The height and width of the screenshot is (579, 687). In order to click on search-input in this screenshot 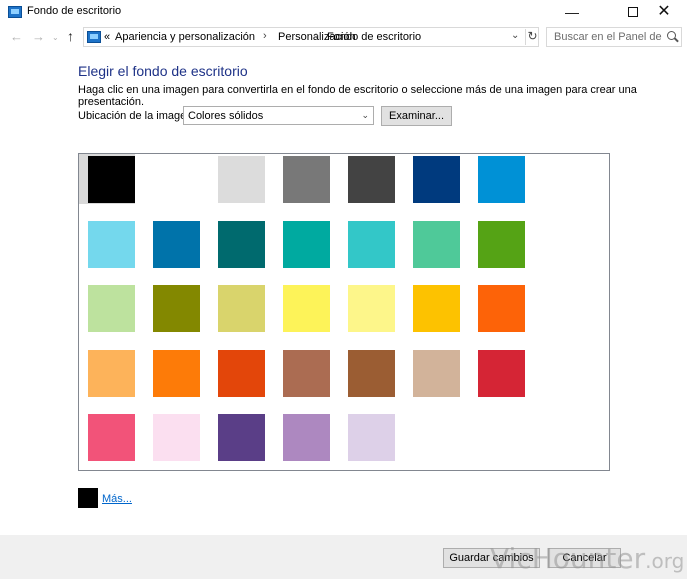, I will do `click(606, 37)`.